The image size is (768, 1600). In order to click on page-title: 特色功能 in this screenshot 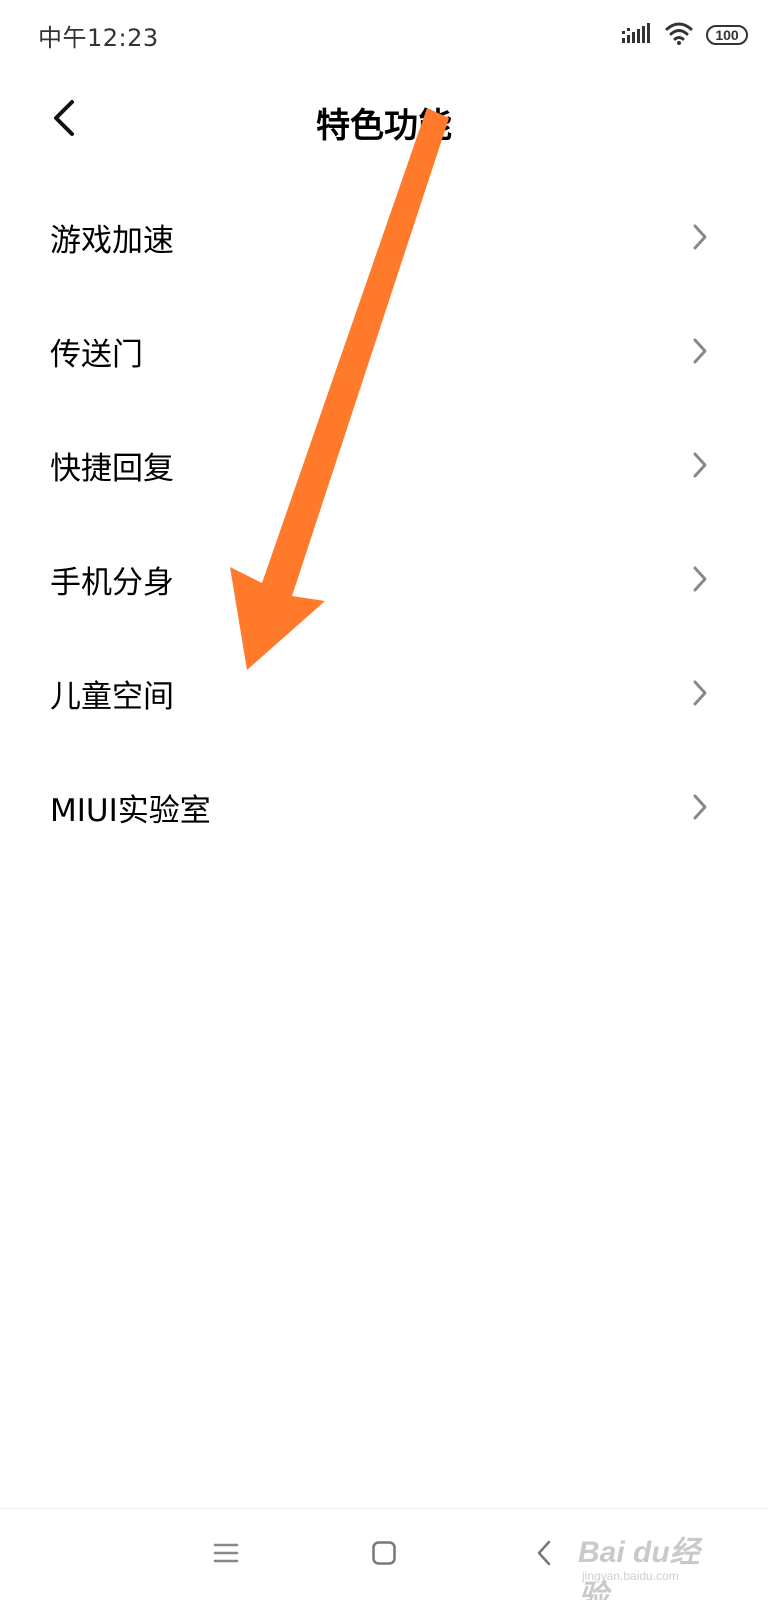, I will do `click(384, 126)`.